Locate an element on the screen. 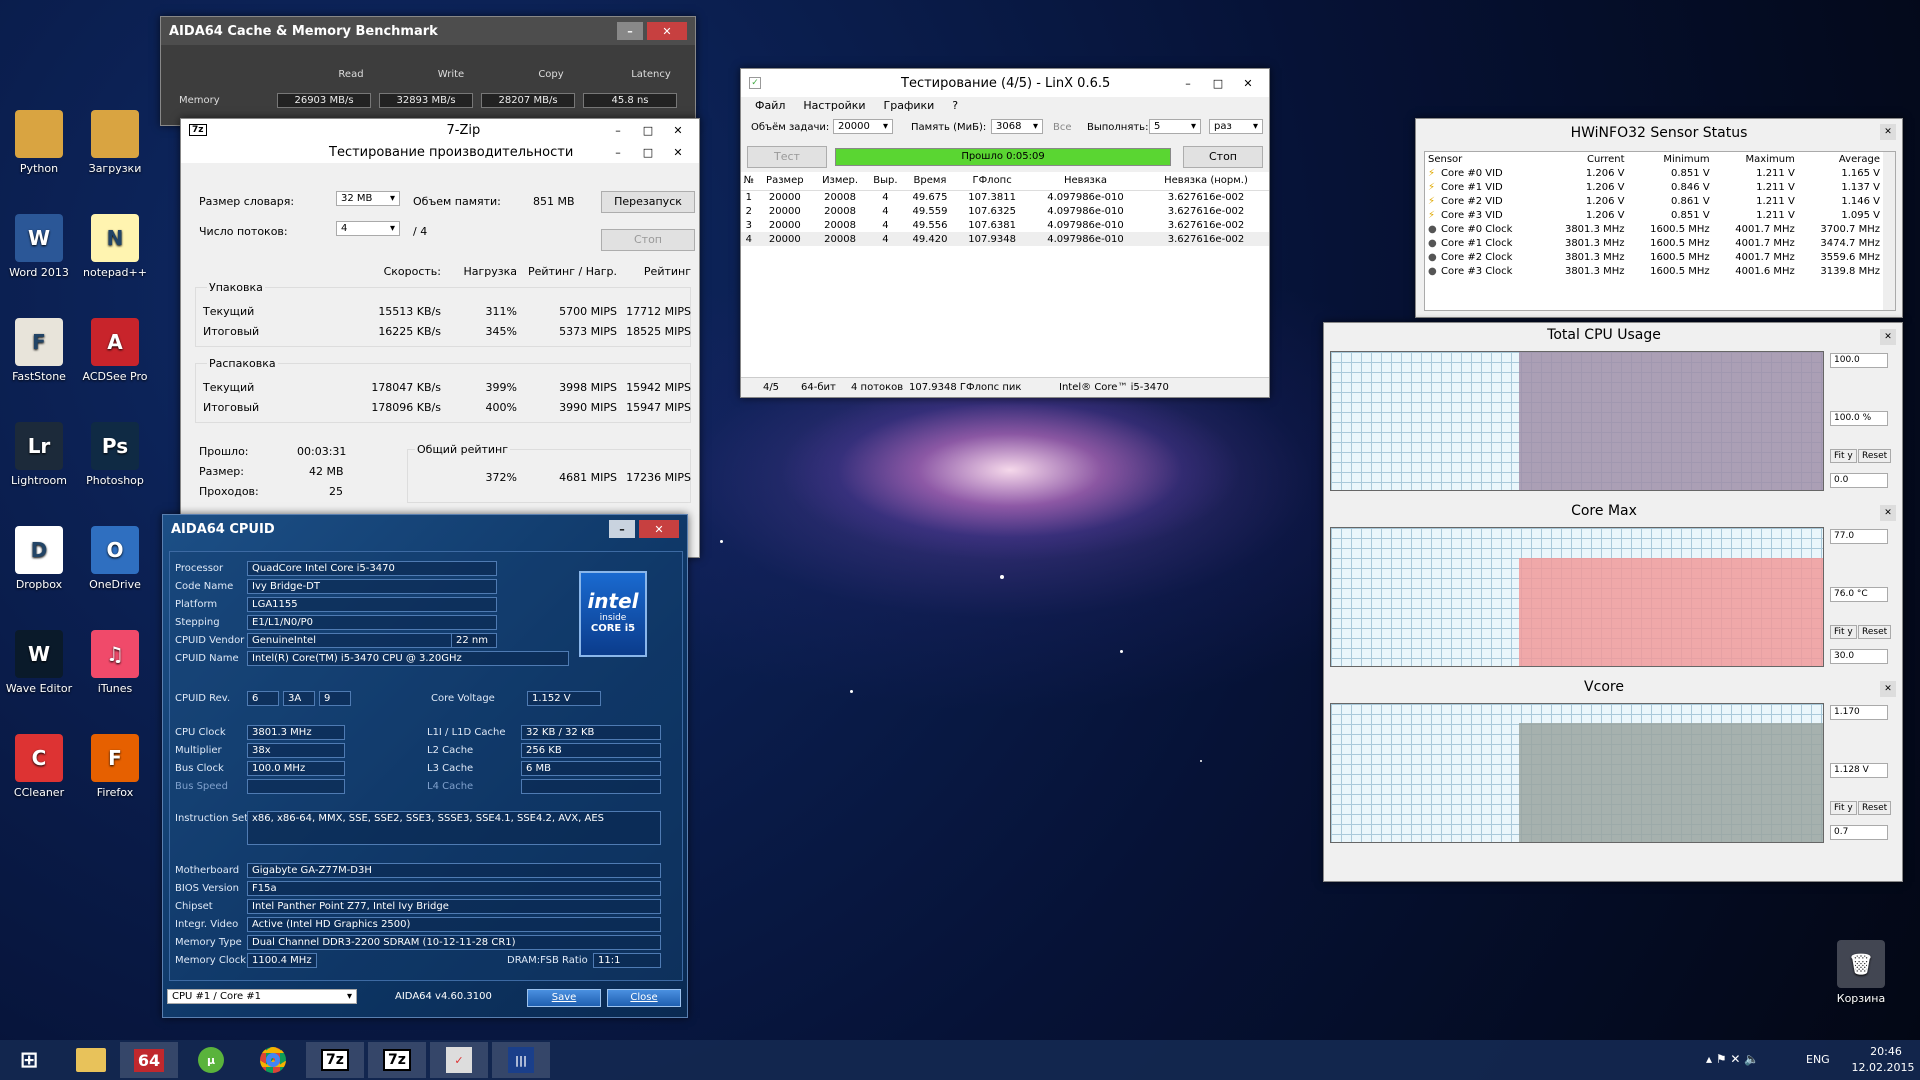  linx-col-7: Невязка (норм.) is located at coordinates (1206, 181).